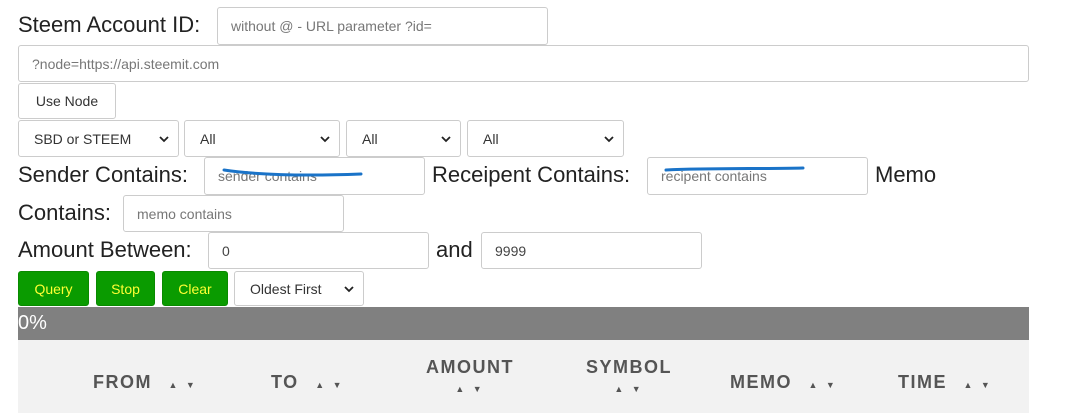  I want to click on node-placeholder: ?node=https://api.steemit.com, so click(126, 63).